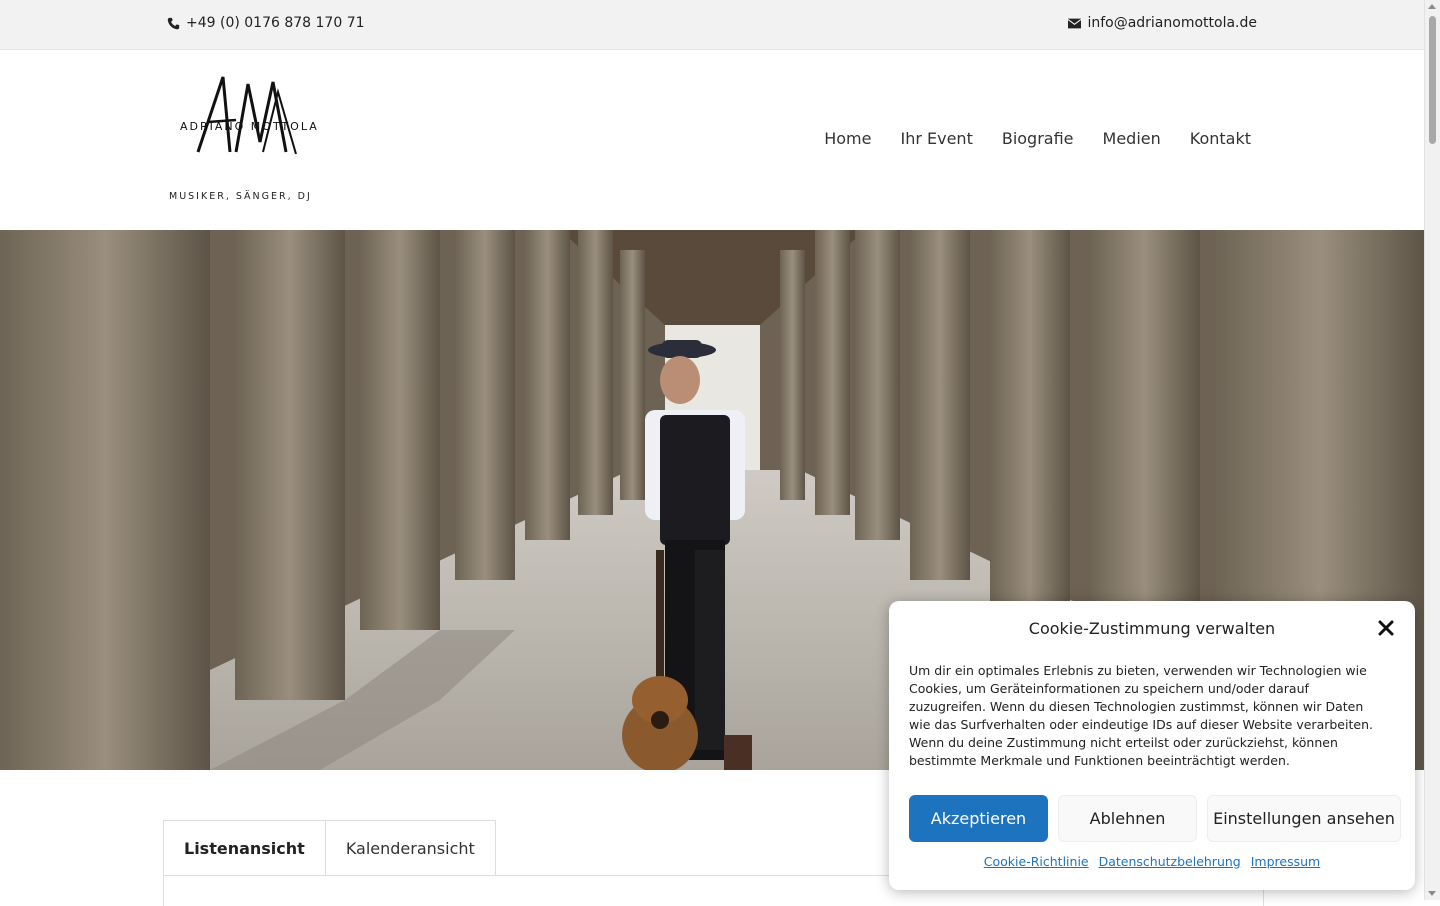 Image resolution: width=1440 pixels, height=906 pixels. What do you see at coordinates (1304, 818) in the screenshot?
I see `view-preferences-button: Einstellungen ansehen` at bounding box center [1304, 818].